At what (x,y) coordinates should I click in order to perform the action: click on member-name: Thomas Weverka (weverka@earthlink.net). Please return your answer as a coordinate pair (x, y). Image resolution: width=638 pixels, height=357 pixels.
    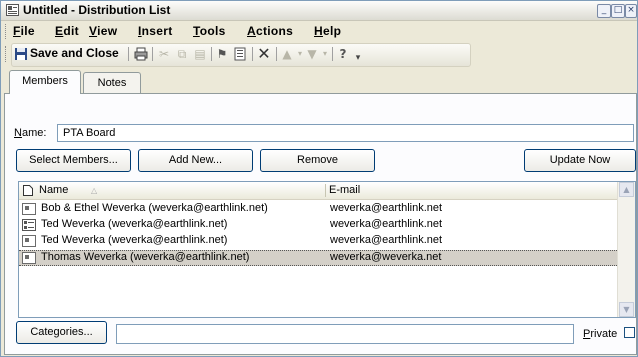
    Looking at the image, I should click on (145, 257).